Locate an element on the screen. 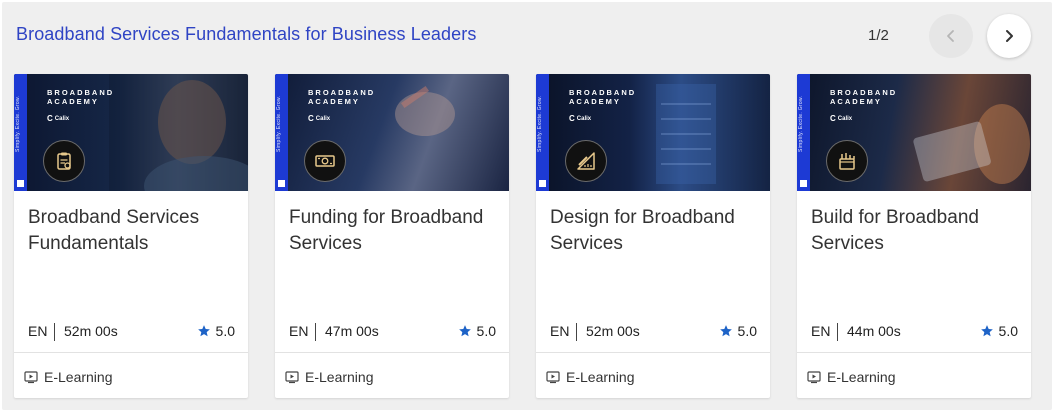 The width and height of the screenshot is (1056, 413). chevron-left-icon is located at coordinates (950, 36).